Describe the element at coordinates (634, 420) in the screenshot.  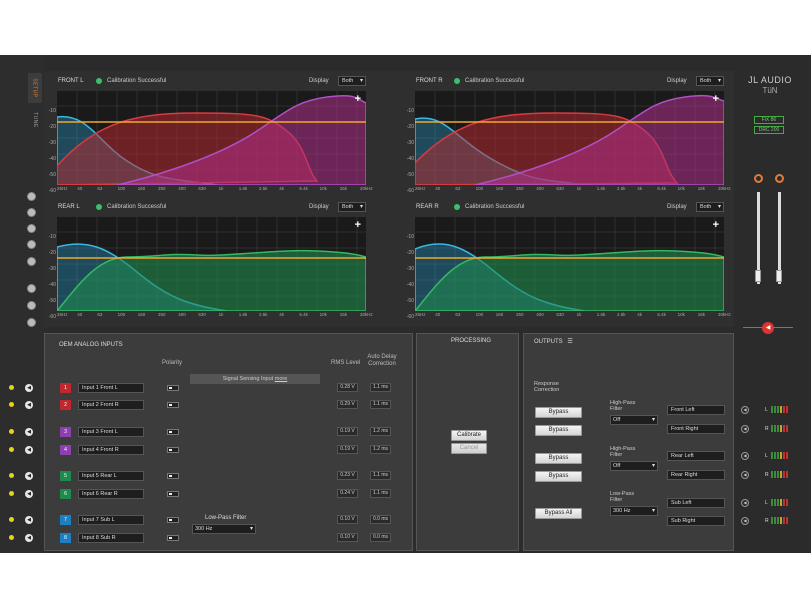
I see `hpf-front-select: Off` at that location.